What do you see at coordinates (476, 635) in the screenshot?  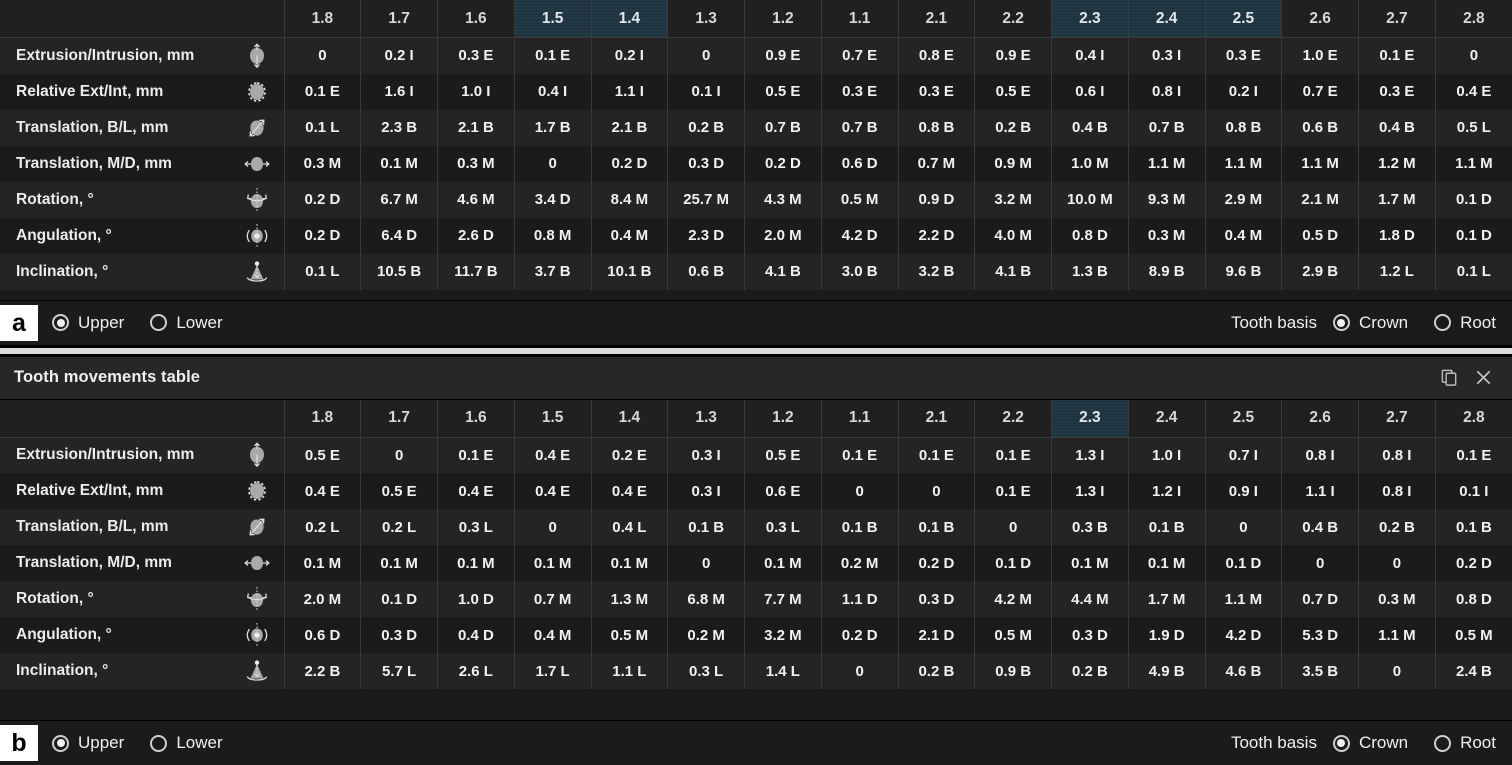 I see `cell-1.6: 0.4 D` at bounding box center [476, 635].